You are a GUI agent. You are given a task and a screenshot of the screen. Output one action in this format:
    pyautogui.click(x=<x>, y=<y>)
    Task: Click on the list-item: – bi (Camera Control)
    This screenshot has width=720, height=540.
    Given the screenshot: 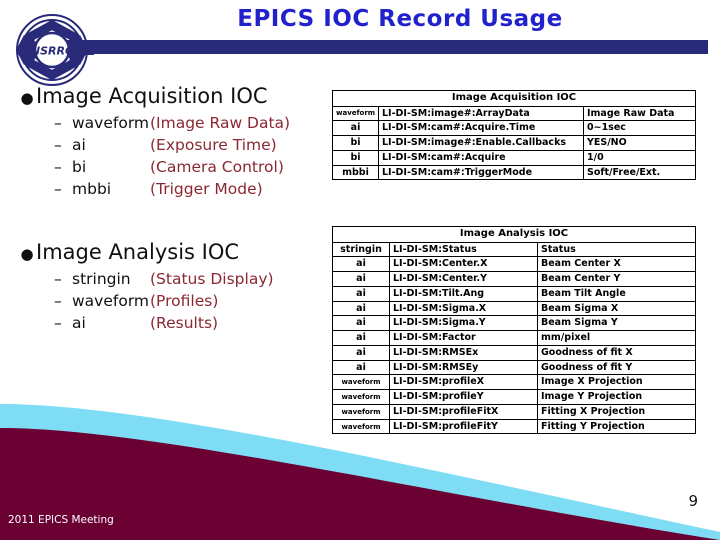 What is the action you would take?
    pyautogui.click(x=191, y=167)
    